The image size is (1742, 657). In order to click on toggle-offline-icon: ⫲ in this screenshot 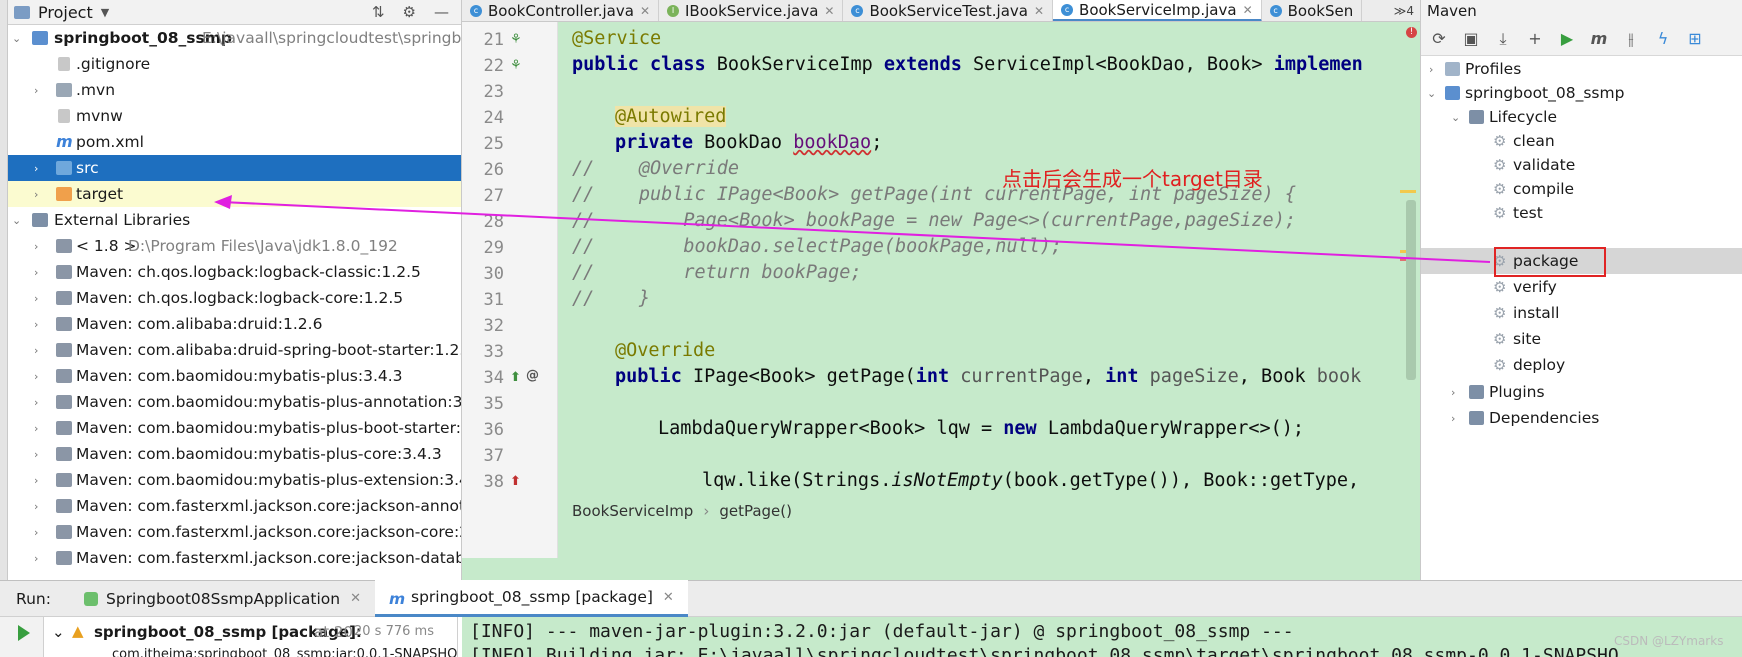, I will do `click(1631, 39)`.